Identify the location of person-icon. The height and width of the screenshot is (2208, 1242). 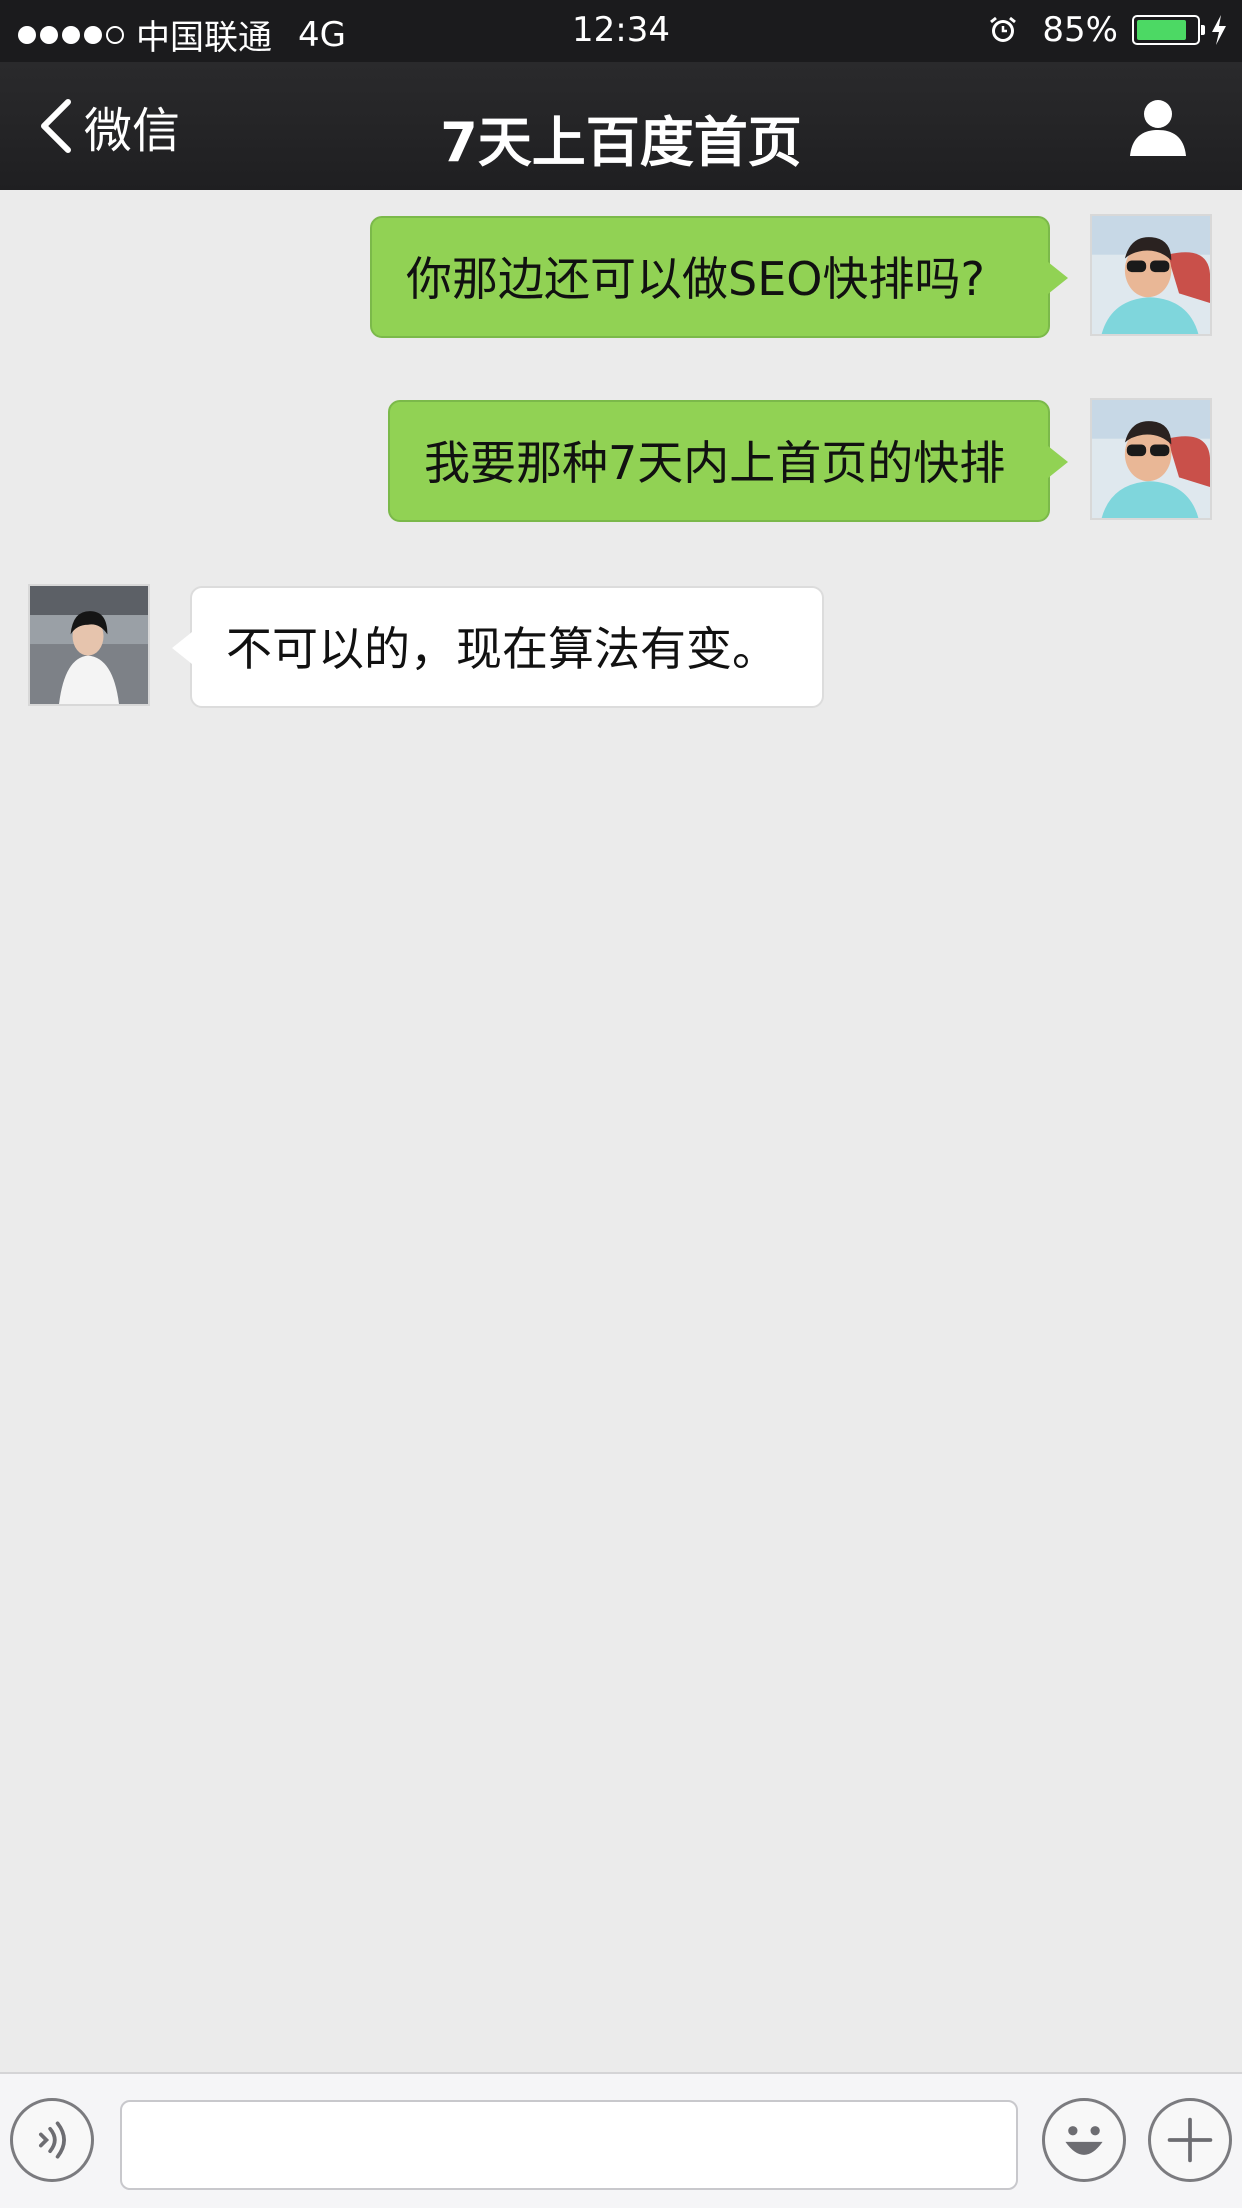
(1158, 126).